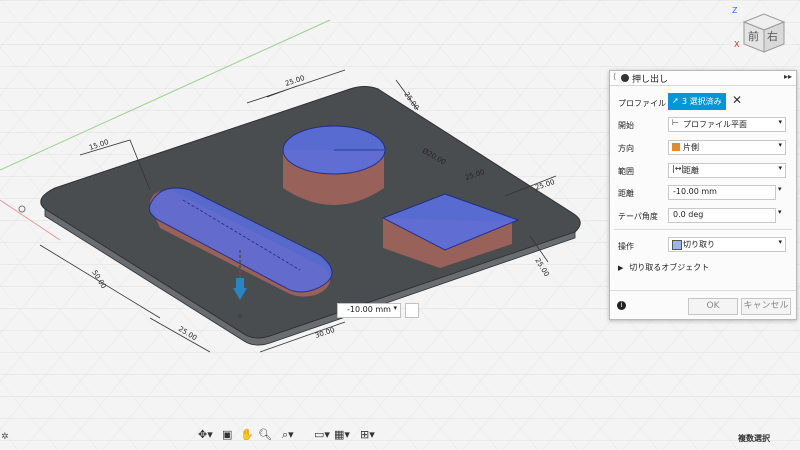 This screenshot has width=800, height=450. Describe the element at coordinates (650, 80) in the screenshot. I see `dialog-title: 押し出し` at that location.